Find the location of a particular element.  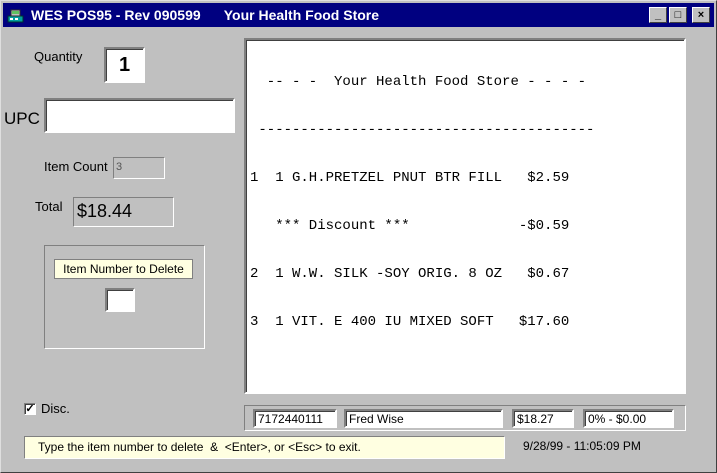

receipt-line: 2 1 W.W. SILK -SOY ORIG. 8 OZ $0.67 is located at coordinates (410, 274).